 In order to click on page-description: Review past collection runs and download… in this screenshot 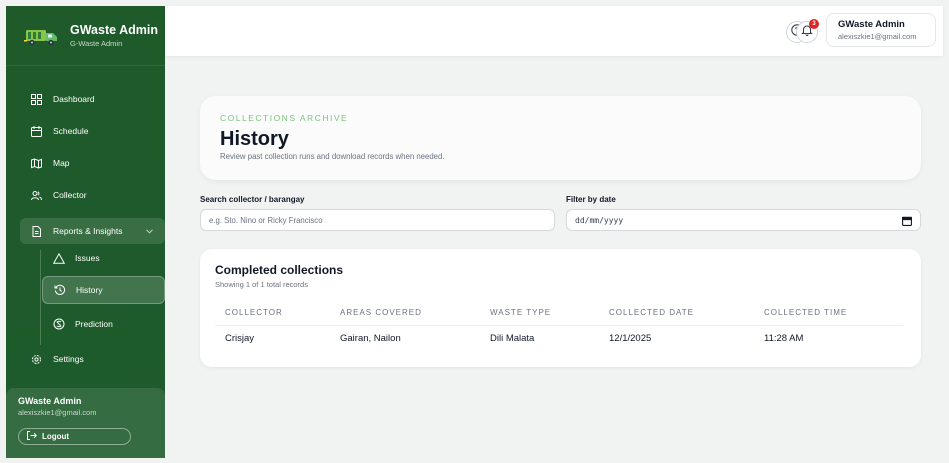, I will do `click(332, 156)`.